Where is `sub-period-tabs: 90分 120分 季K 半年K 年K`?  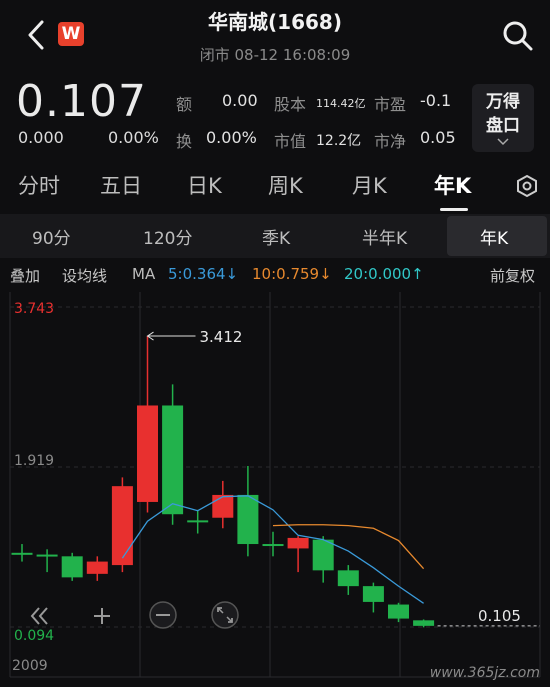
sub-period-tabs: 90分 120分 季K 半年K 年K is located at coordinates (275, 236).